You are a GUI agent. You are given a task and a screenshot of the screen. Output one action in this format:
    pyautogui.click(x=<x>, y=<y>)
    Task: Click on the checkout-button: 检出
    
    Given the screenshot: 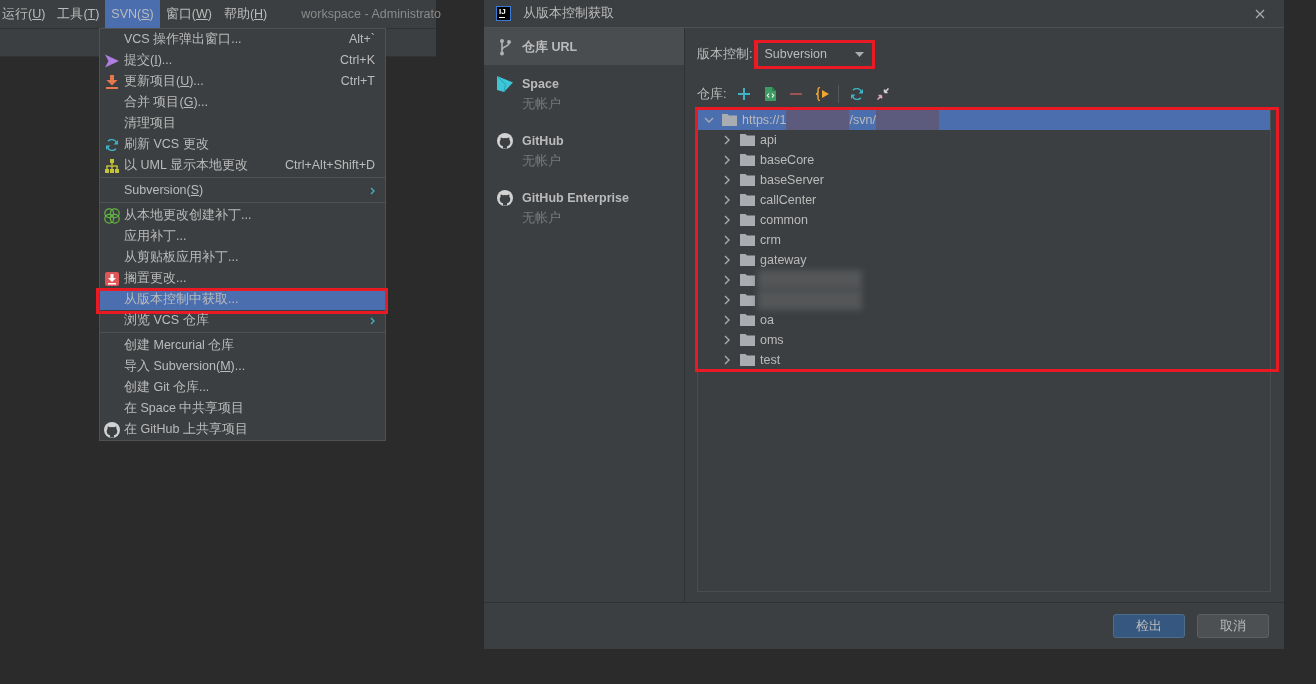 What is the action you would take?
    pyautogui.click(x=1149, y=626)
    